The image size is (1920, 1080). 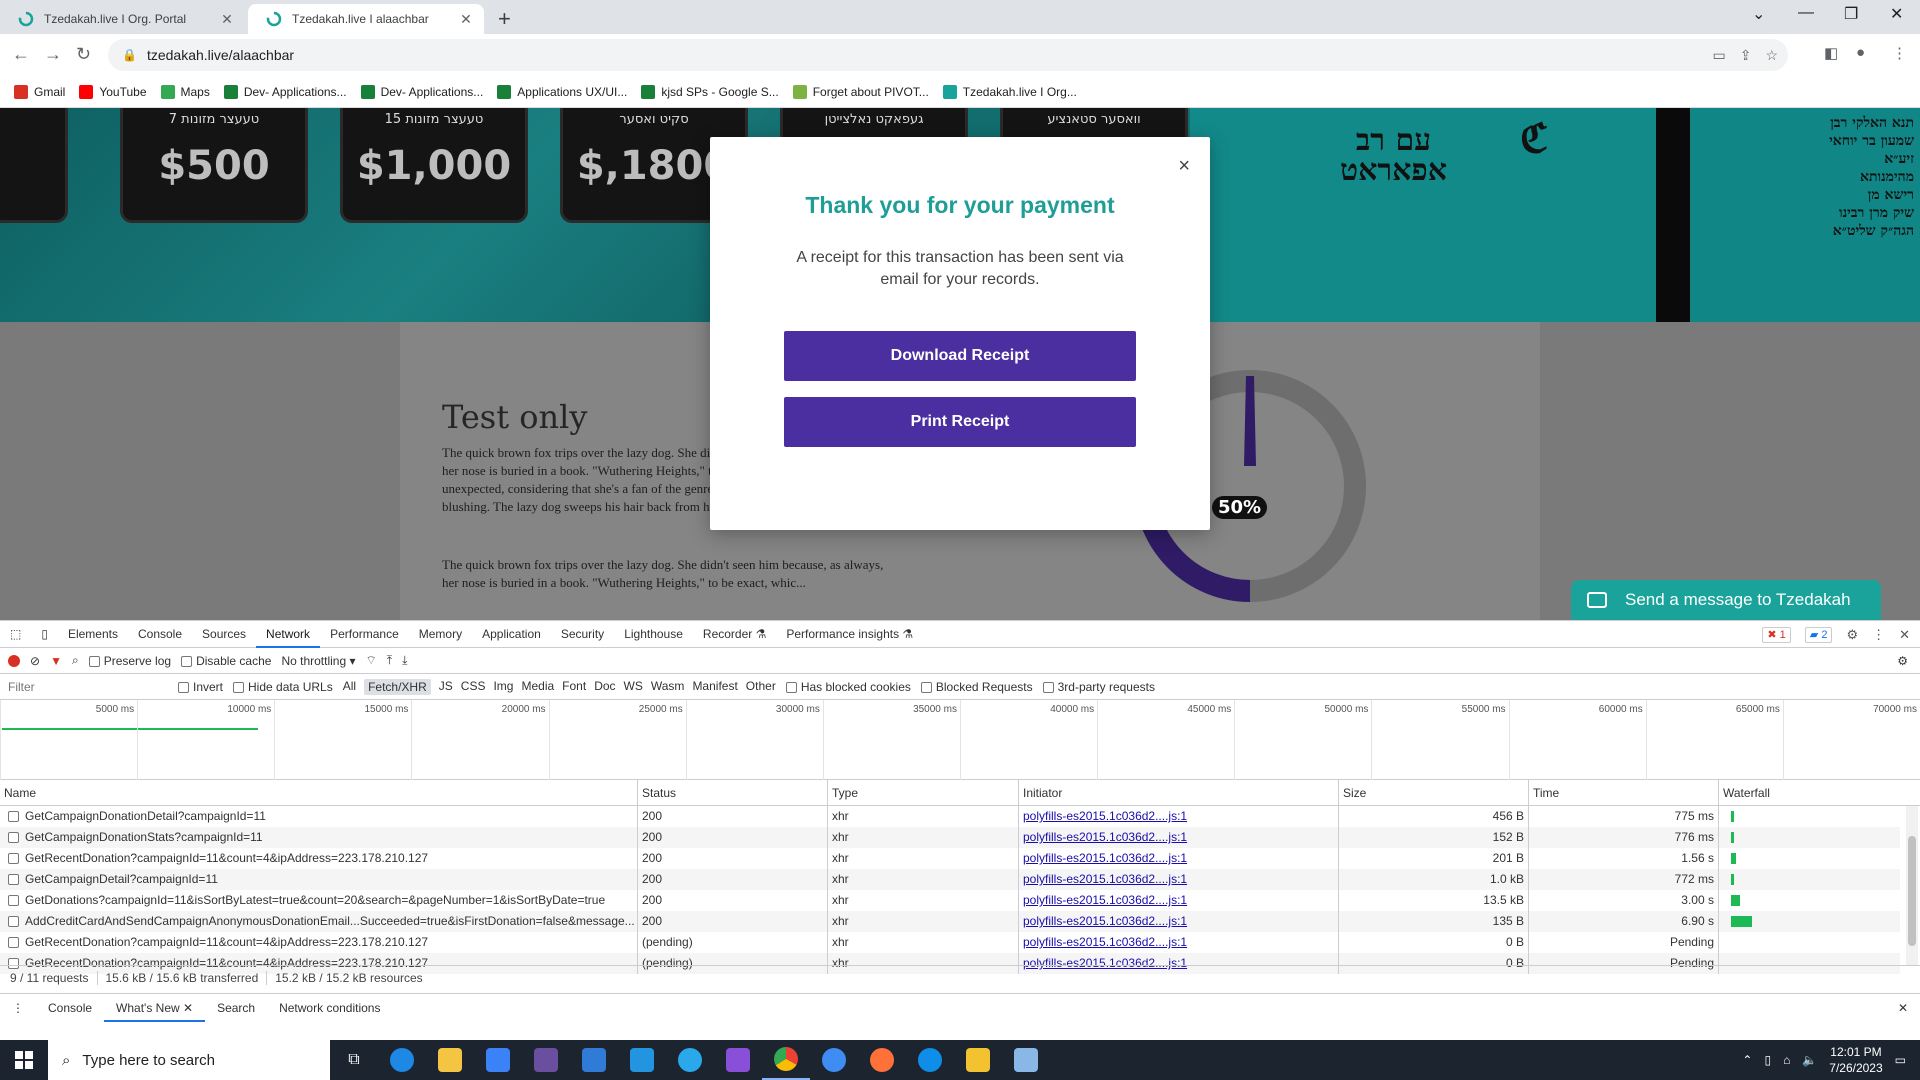 What do you see at coordinates (1809, 1060) in the screenshot?
I see `volume-icon: 🔈` at bounding box center [1809, 1060].